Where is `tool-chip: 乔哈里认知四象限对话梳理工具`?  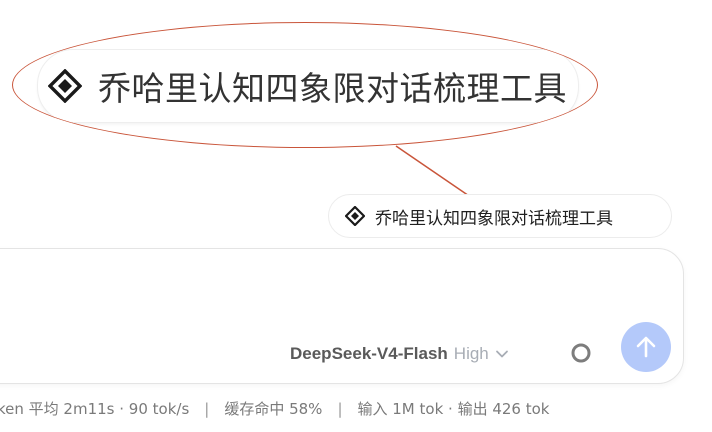
tool-chip: 乔哈里认知四象限对话梳理工具 is located at coordinates (500, 216).